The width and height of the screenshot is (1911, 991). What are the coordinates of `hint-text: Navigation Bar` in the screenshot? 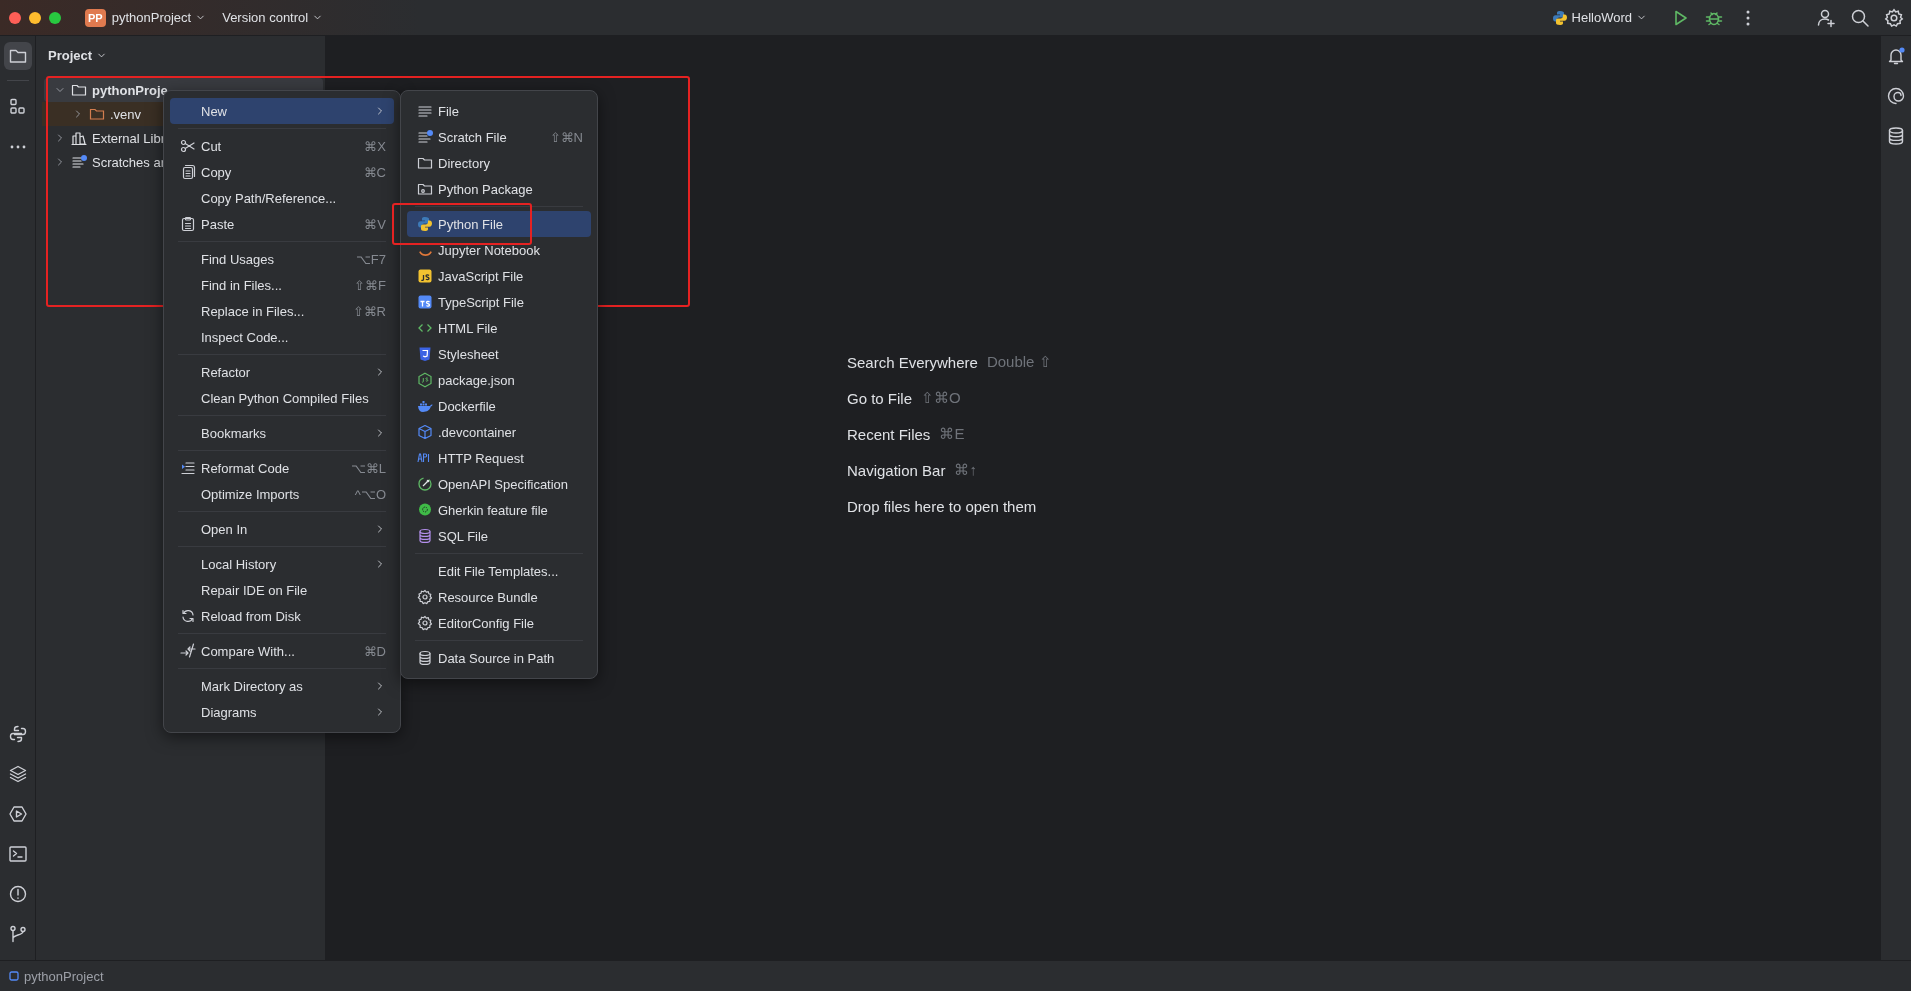 It's located at (896, 470).